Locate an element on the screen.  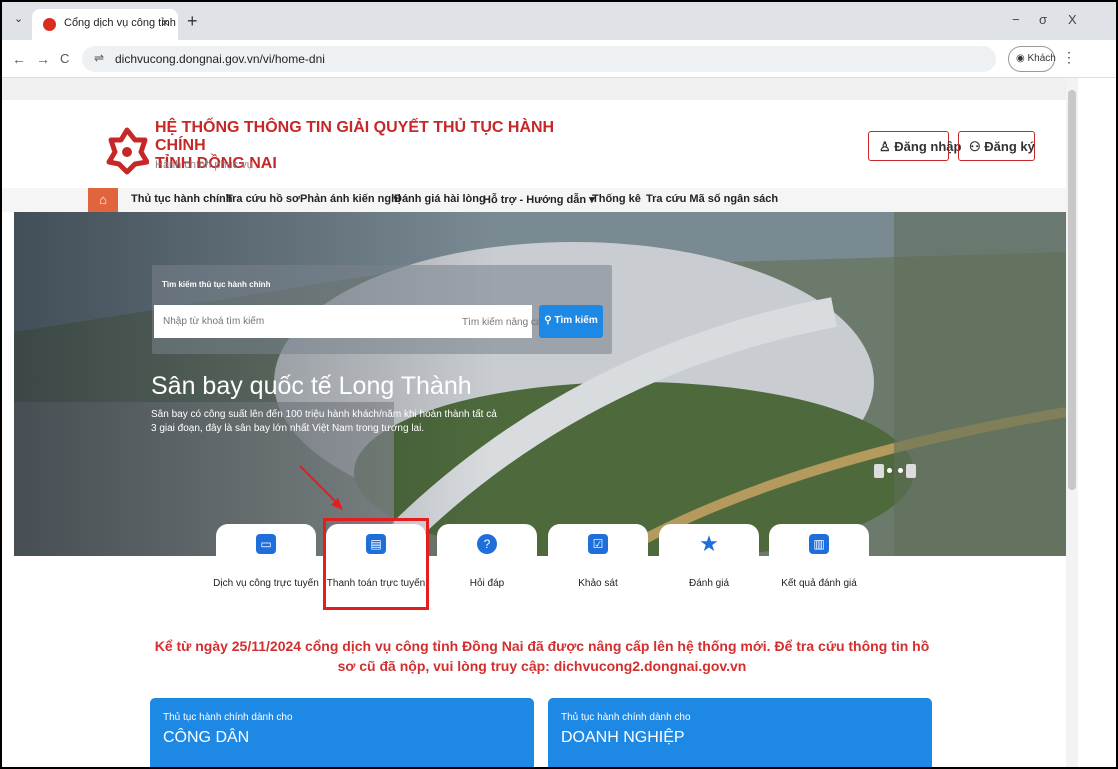
search-button-label: Tìm kiếm is located at coordinates (576, 320).